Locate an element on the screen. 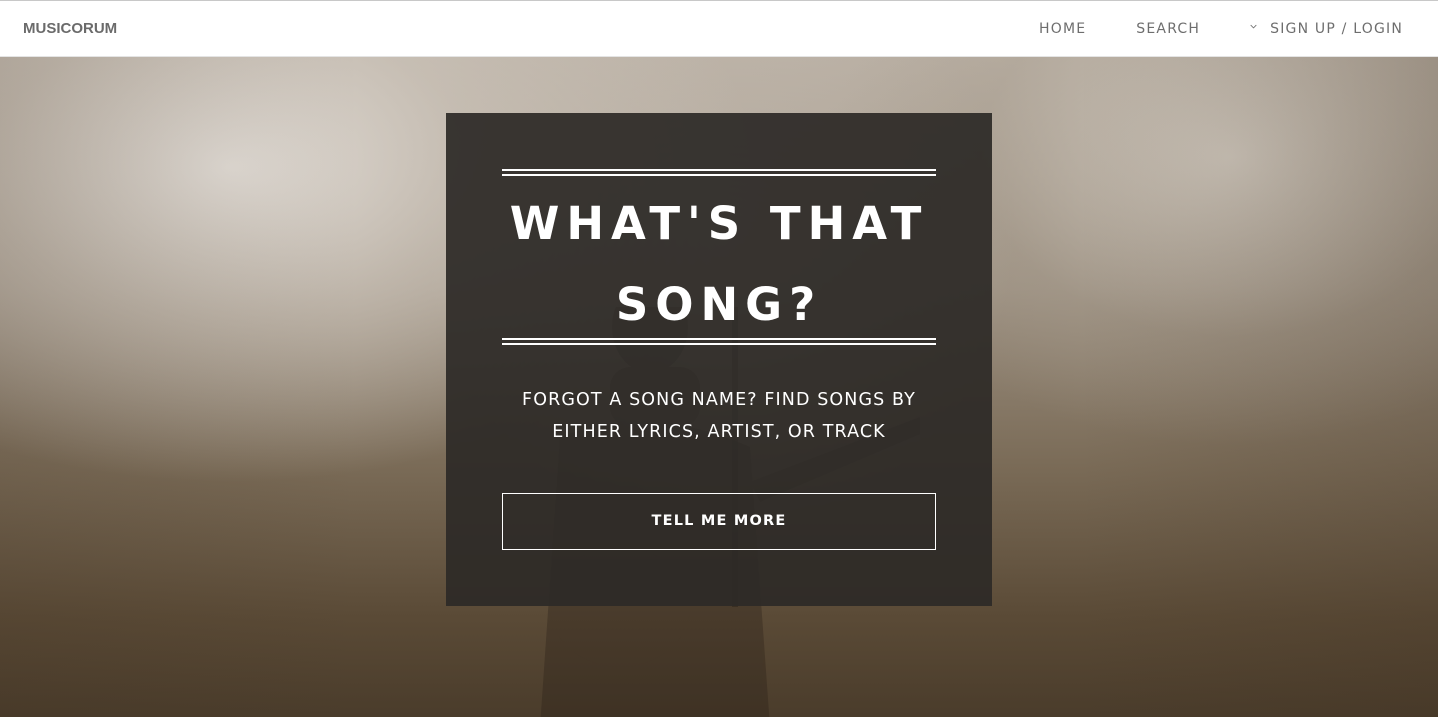  nav-signup-login-link: SIGN UP / LOGIN is located at coordinates (1326, 29).